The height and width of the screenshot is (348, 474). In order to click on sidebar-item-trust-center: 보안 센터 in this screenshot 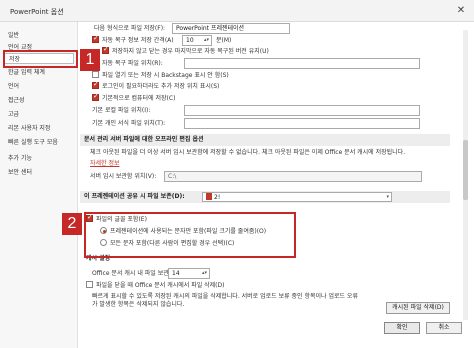, I will do `click(20, 172)`.